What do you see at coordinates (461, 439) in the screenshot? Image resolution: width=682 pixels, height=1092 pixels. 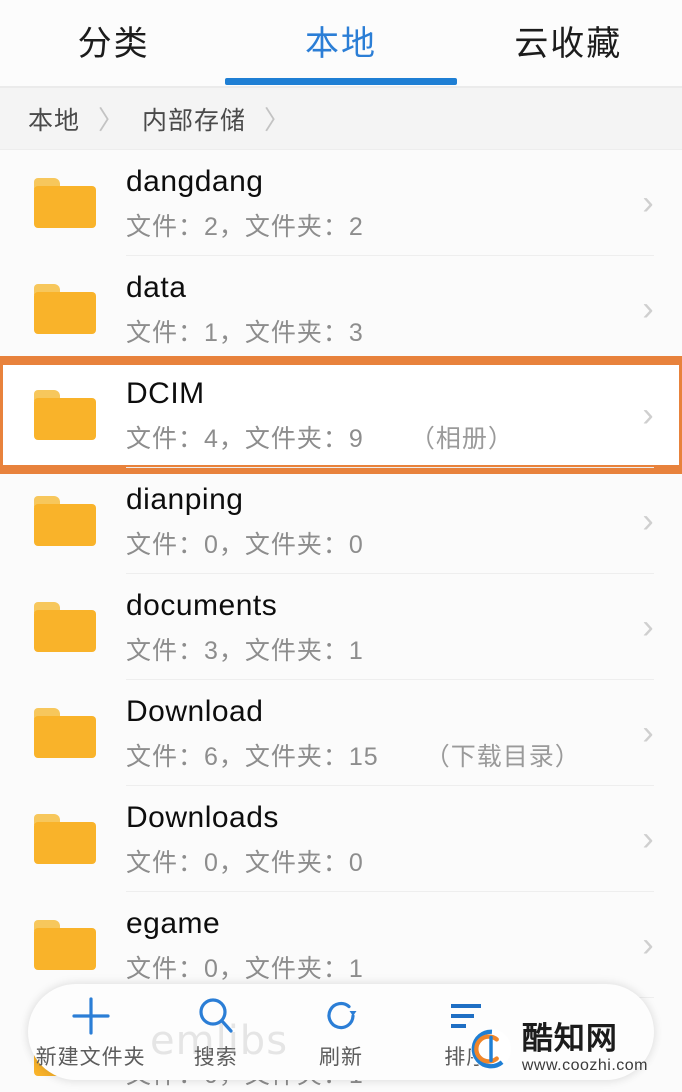 I see `list-item-note: （相册）` at bounding box center [461, 439].